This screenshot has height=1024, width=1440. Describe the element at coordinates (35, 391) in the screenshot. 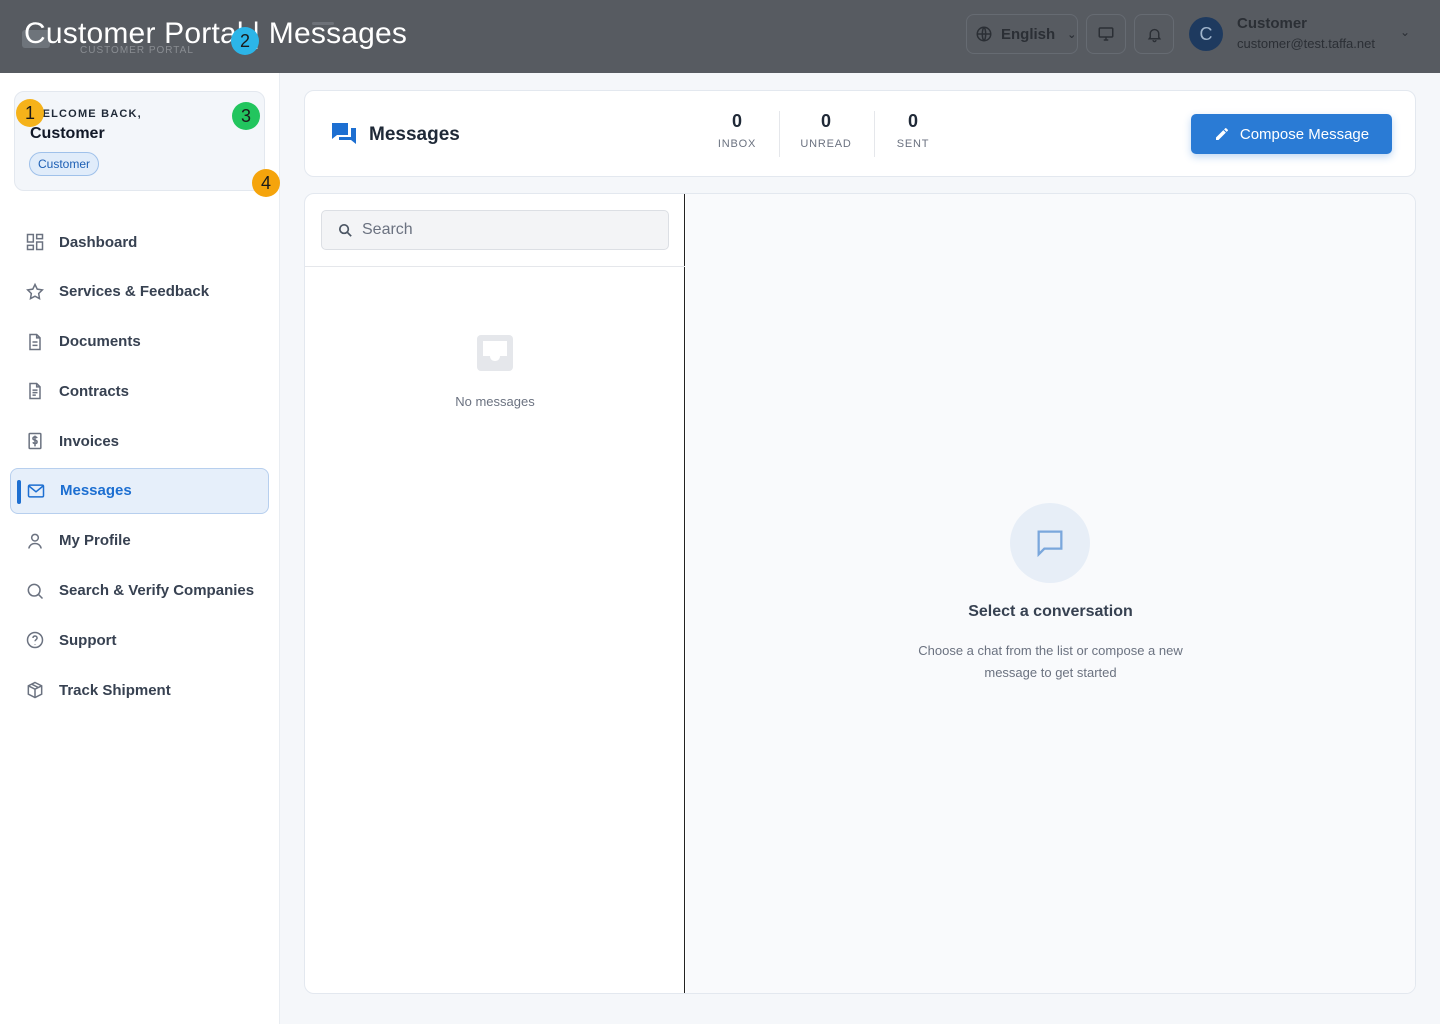

I see `contract-icon` at that location.